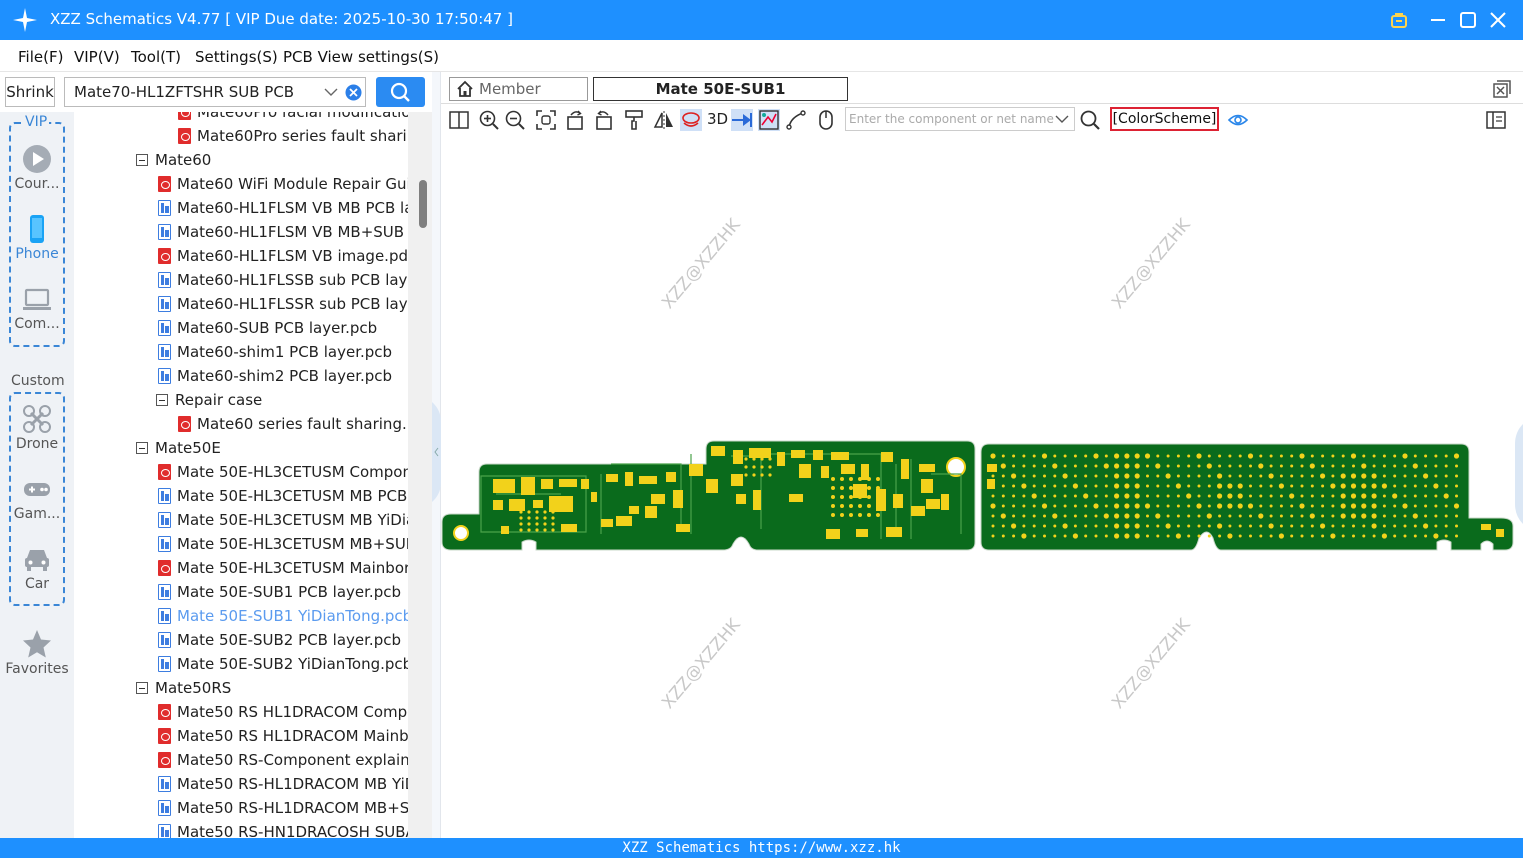 The image size is (1523, 858). What do you see at coordinates (241, 829) in the screenshot?
I see `tree-file: Mate50 RS-HN1DRACOSH SUBA Y` at bounding box center [241, 829].